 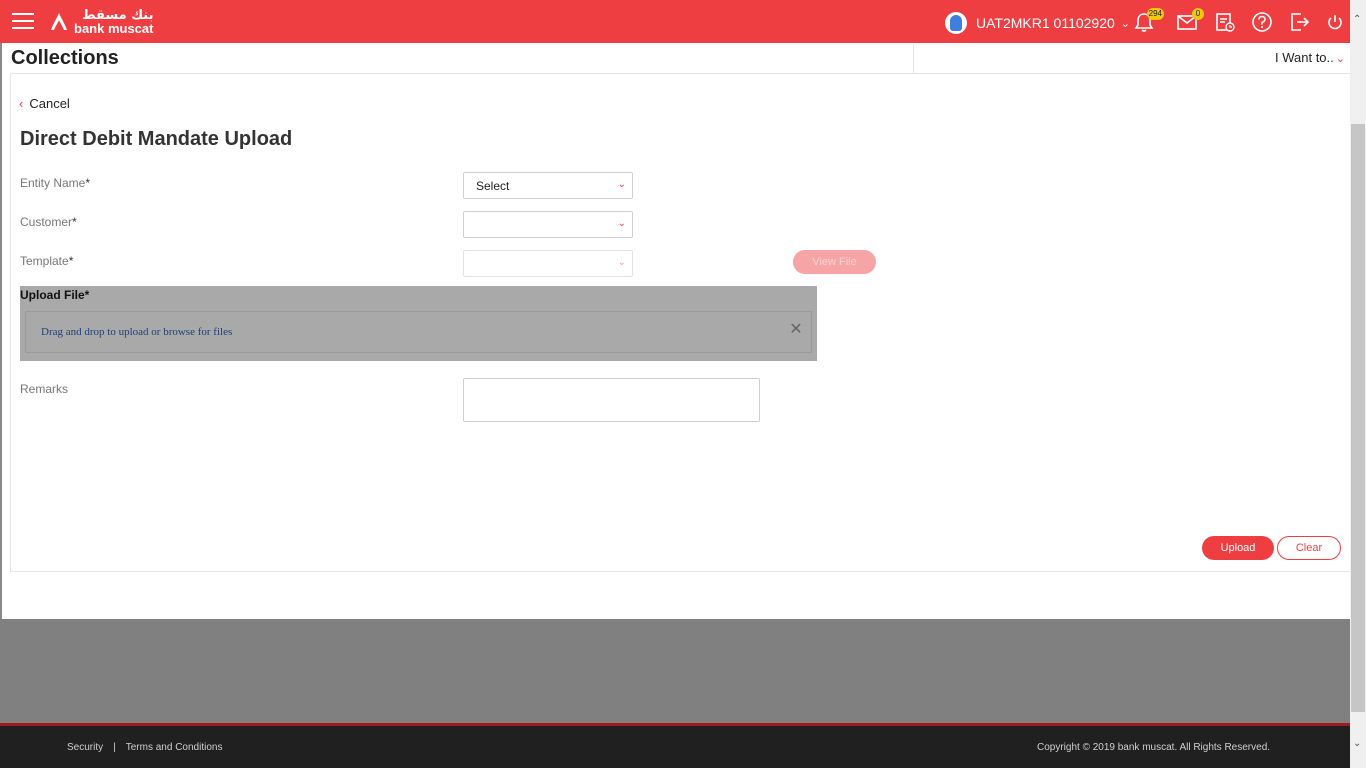 I want to click on mail-badge: 0, so click(x=1198, y=14).